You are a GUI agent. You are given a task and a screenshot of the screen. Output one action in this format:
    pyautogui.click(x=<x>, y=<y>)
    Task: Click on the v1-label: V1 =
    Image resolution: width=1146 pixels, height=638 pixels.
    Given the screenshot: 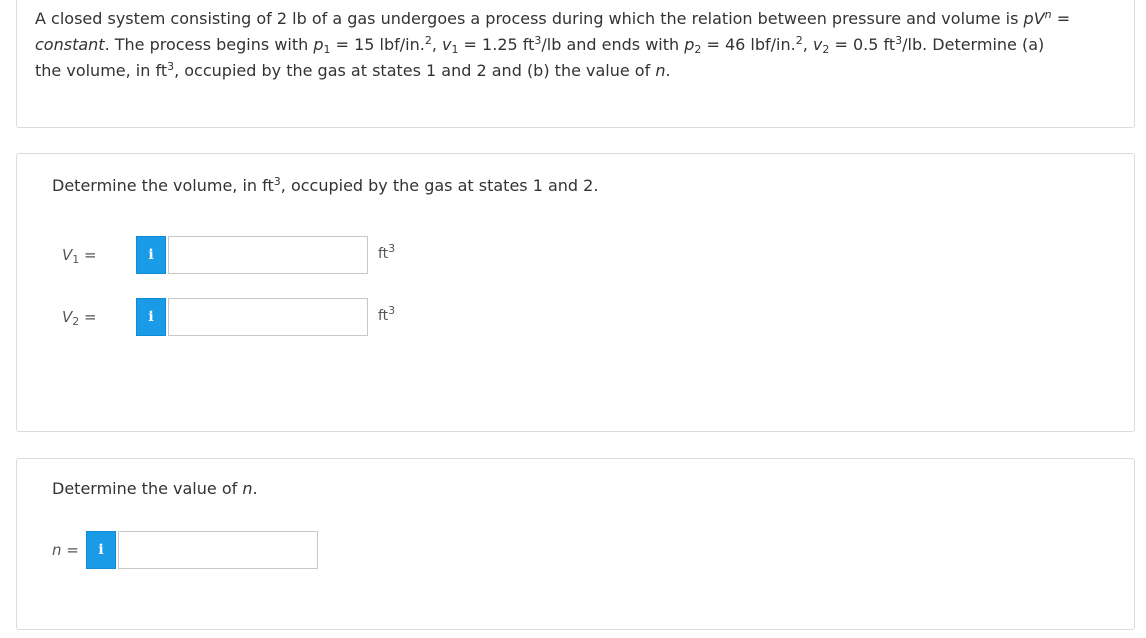 What is the action you would take?
    pyautogui.click(x=79, y=256)
    